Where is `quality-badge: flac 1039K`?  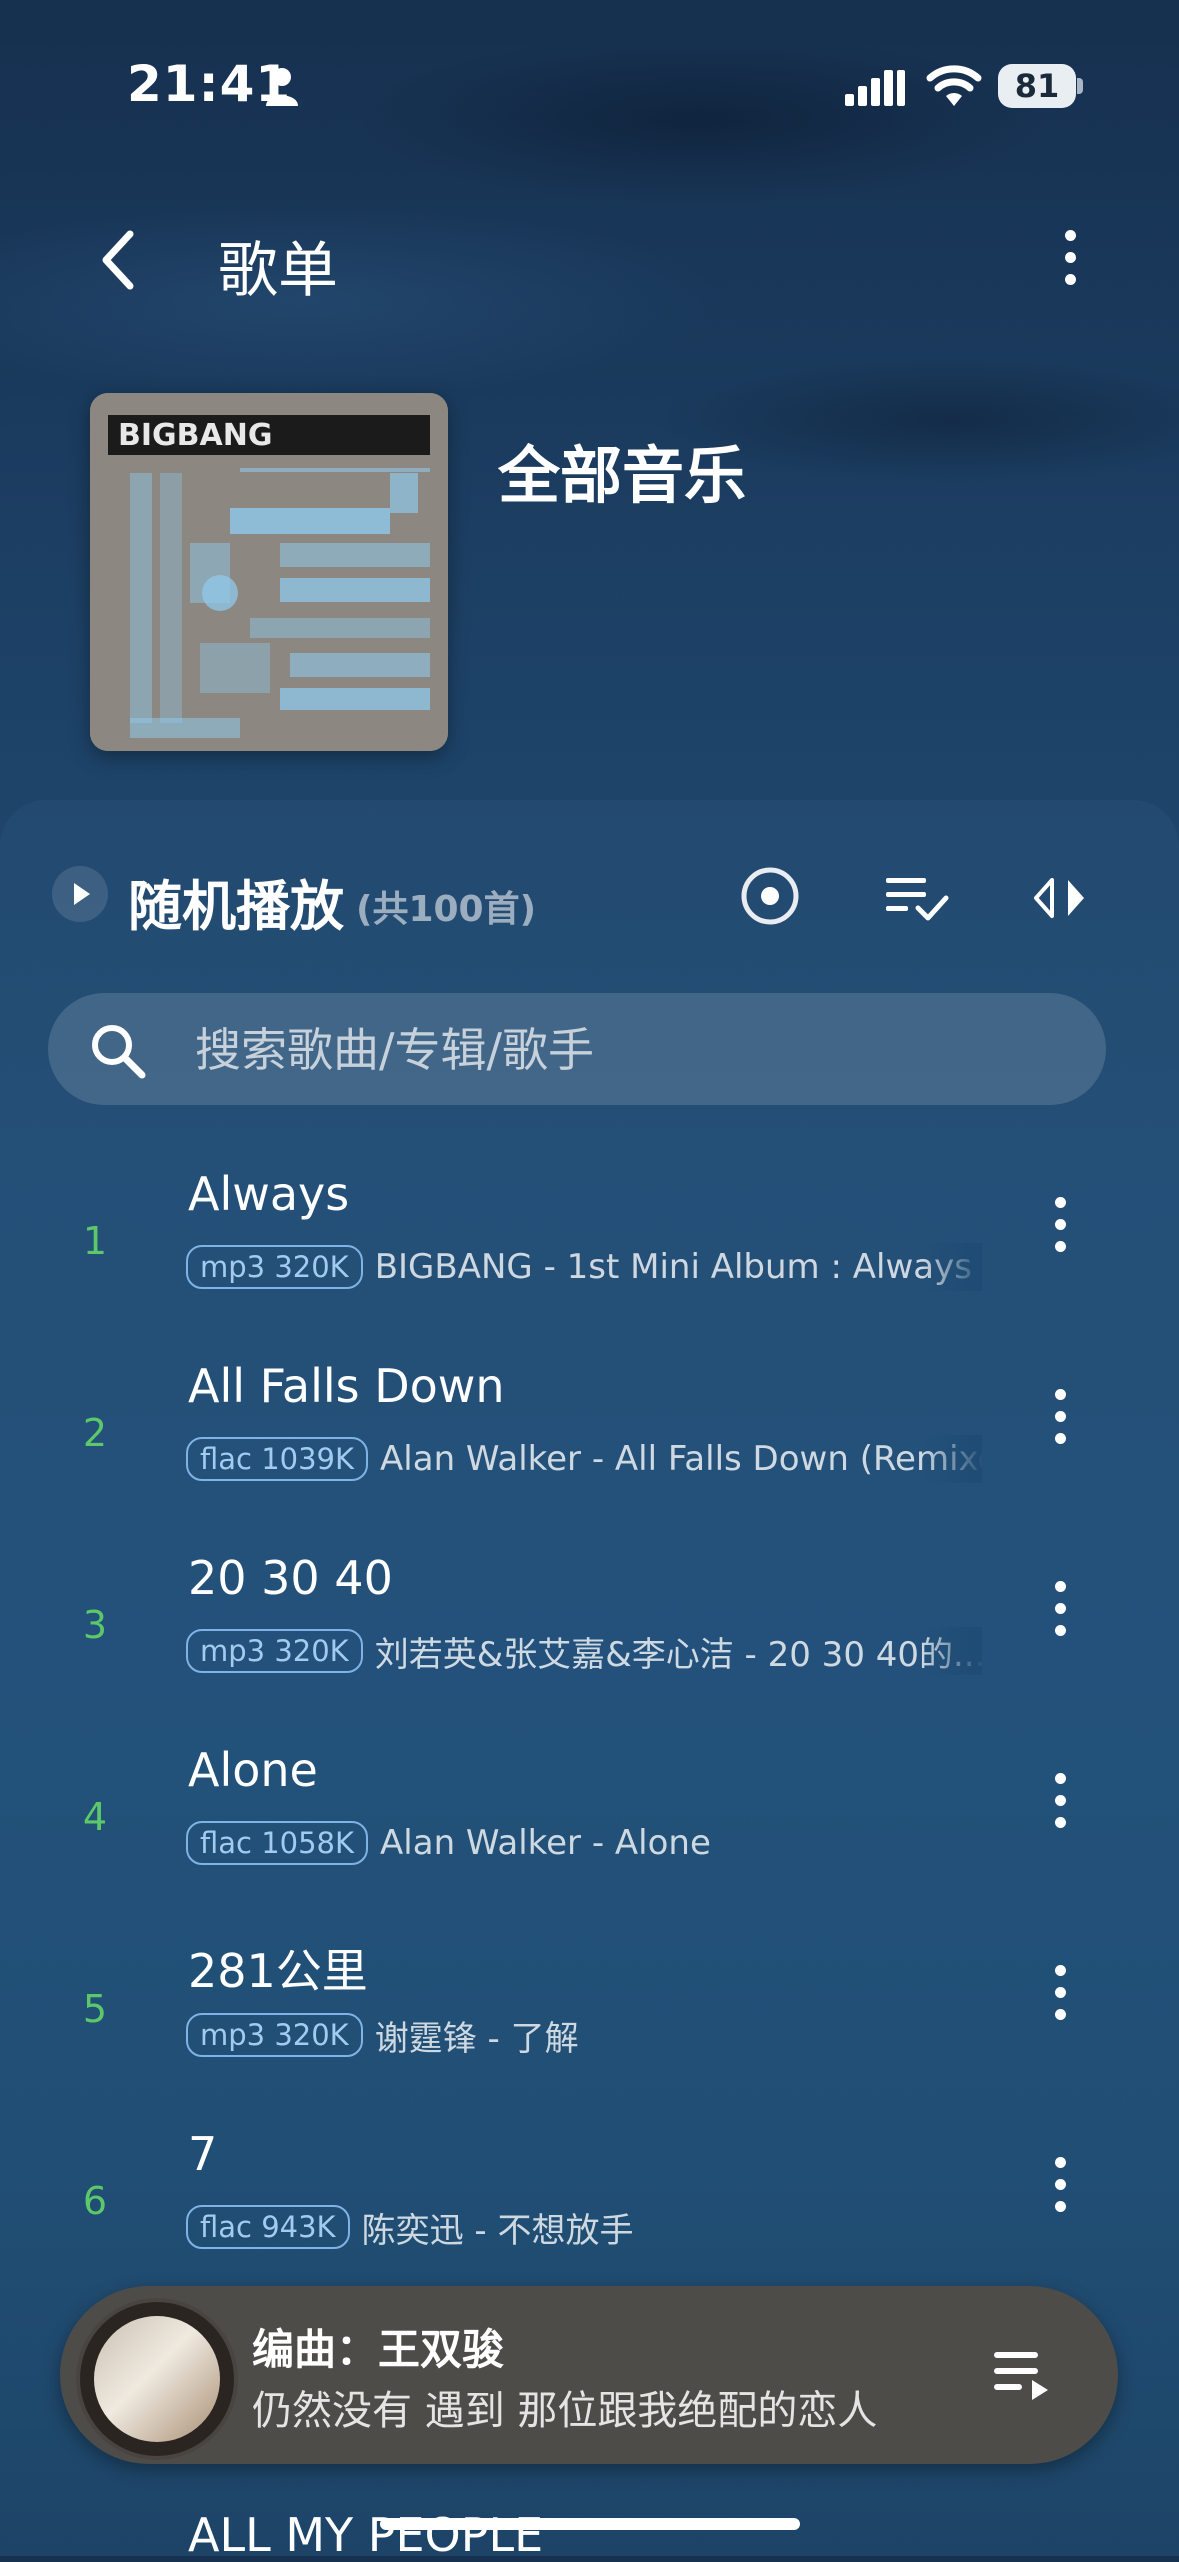 quality-badge: flac 1039K is located at coordinates (277, 1459).